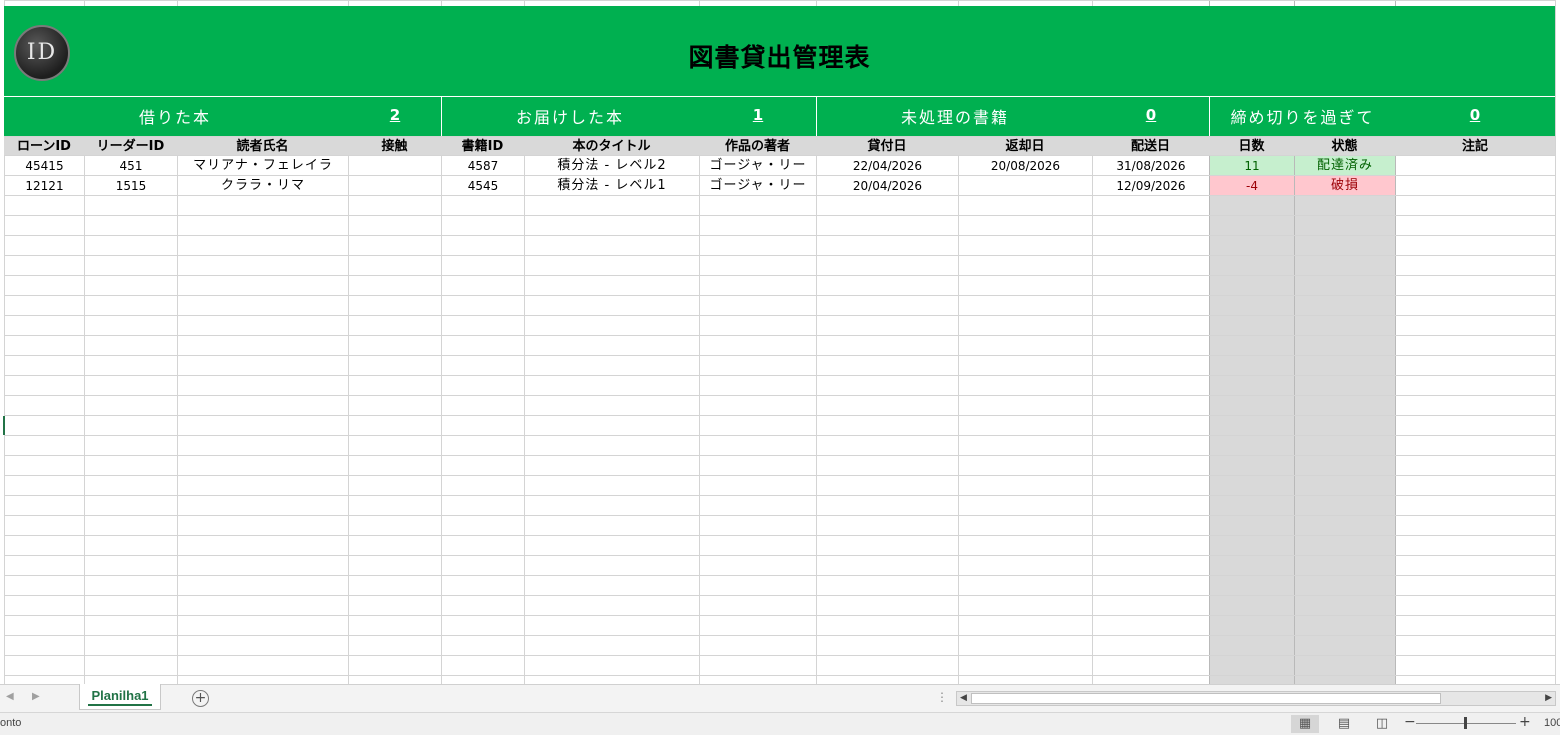  I want to click on cell-days: -4, so click(1252, 185).